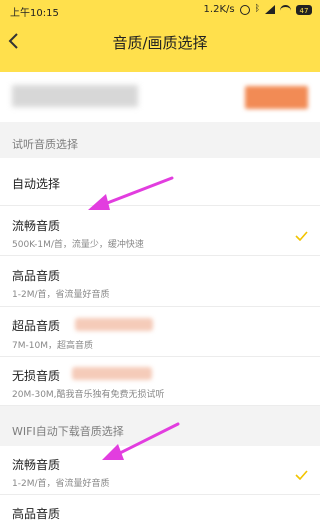 The image size is (320, 525). Describe the element at coordinates (36, 376) in the screenshot. I see `option-title: 无损音质` at that location.